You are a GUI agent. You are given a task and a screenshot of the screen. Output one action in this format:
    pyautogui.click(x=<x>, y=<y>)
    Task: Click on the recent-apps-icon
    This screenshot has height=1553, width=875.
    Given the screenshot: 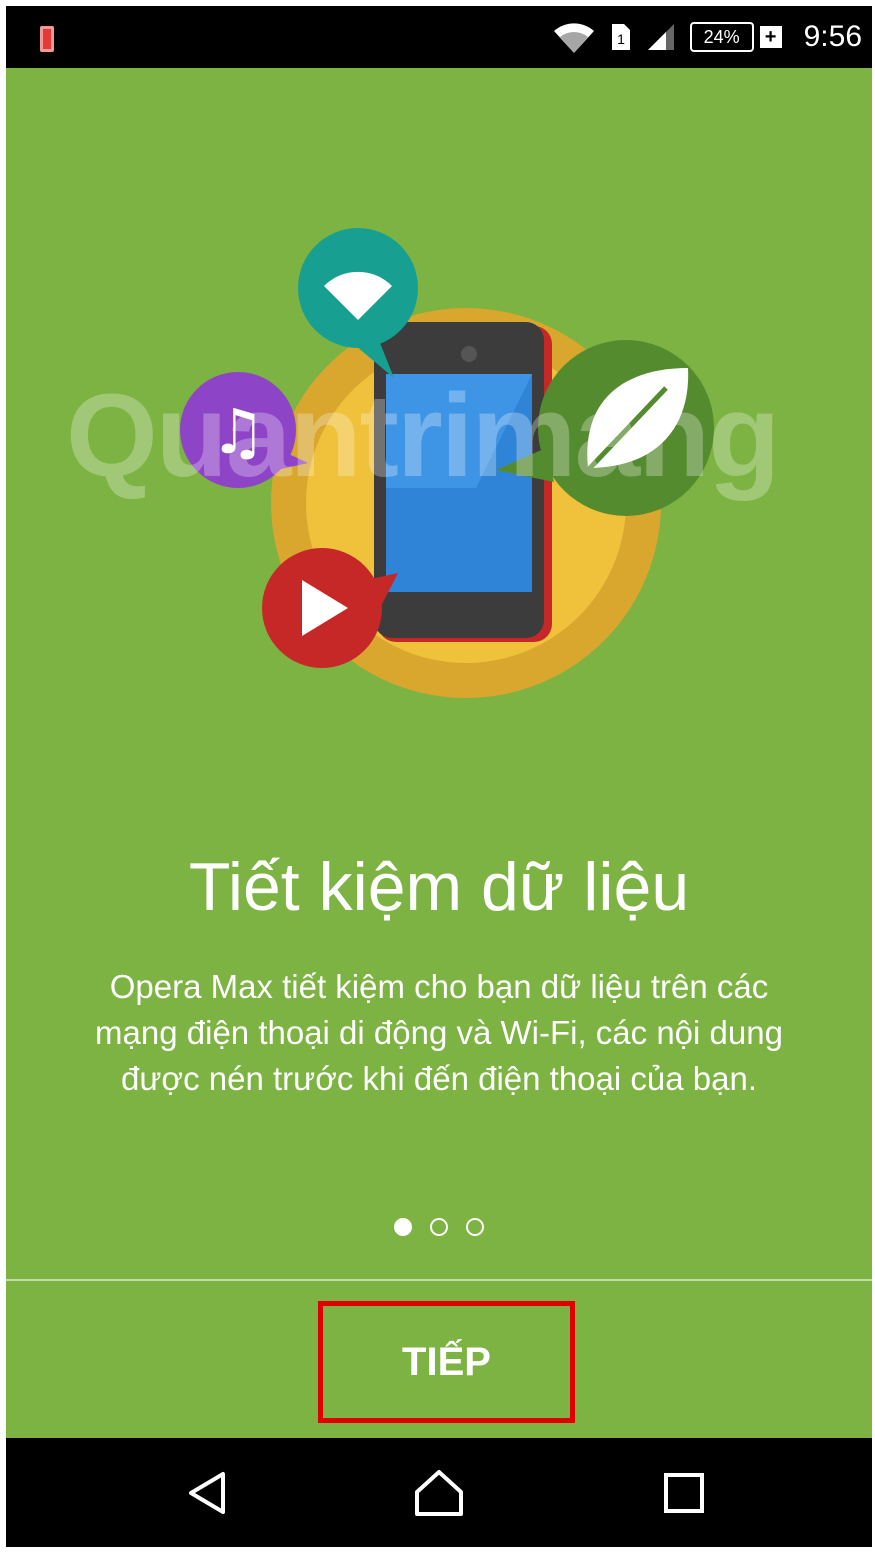 What is the action you would take?
    pyautogui.click(x=684, y=1492)
    